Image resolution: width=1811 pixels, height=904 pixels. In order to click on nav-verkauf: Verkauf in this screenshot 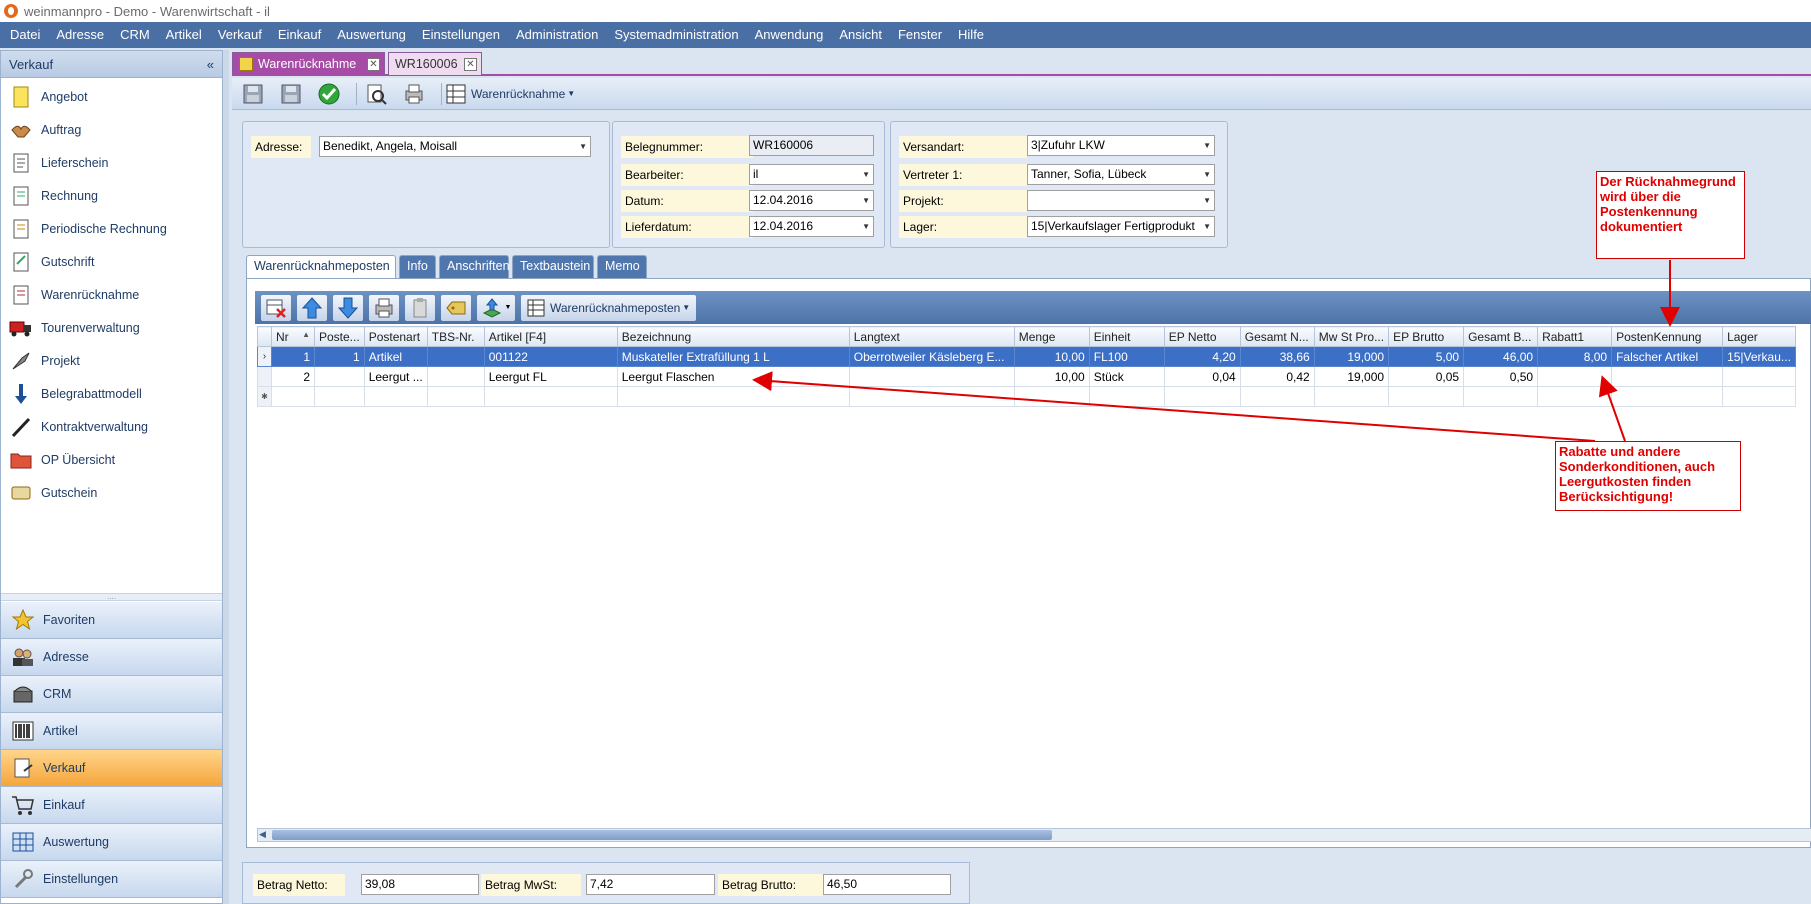, I will do `click(111, 768)`.